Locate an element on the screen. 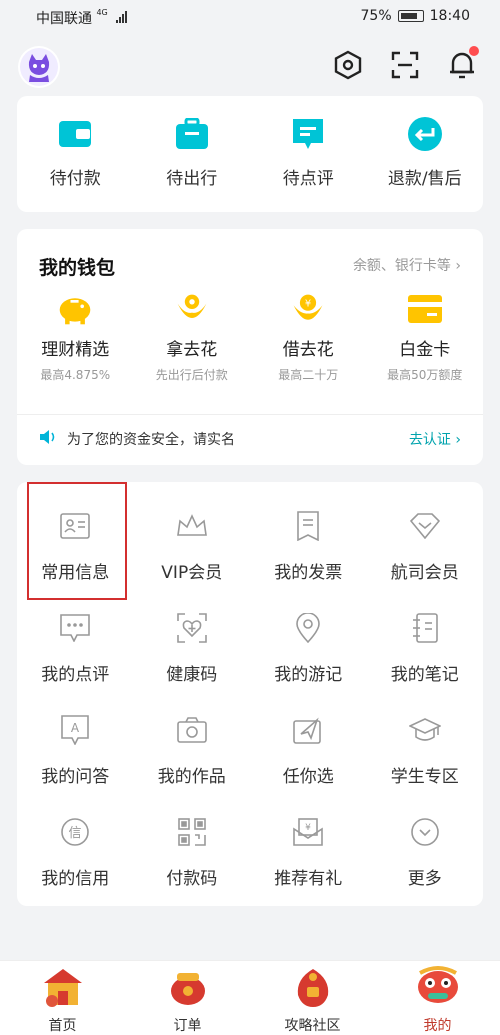  tool-referral: ¥ 推荐有礼 is located at coordinates (308, 859).